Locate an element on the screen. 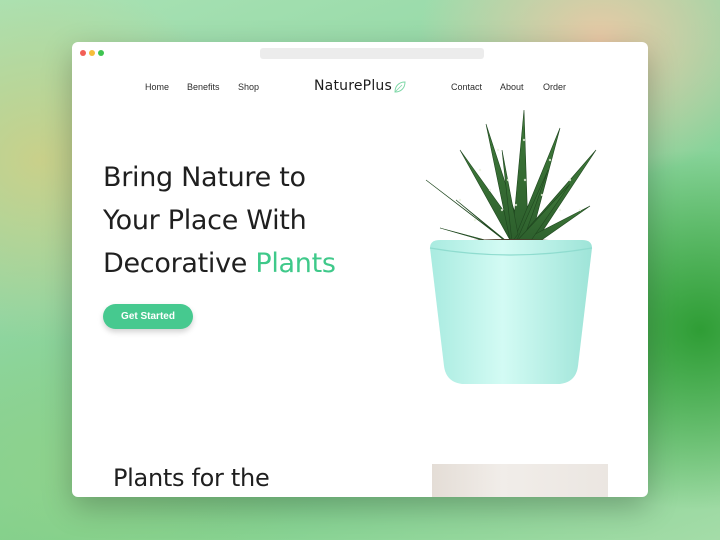  window-maximize-dot is located at coordinates (101, 53).